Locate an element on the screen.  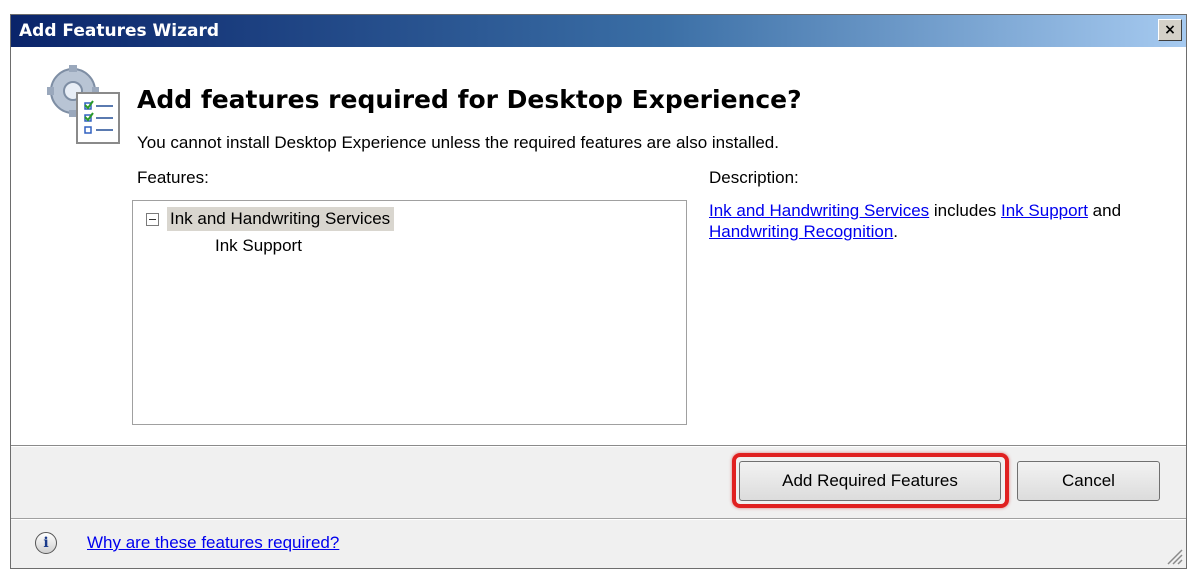
resize-grip-icon is located at coordinates (1173, 555).